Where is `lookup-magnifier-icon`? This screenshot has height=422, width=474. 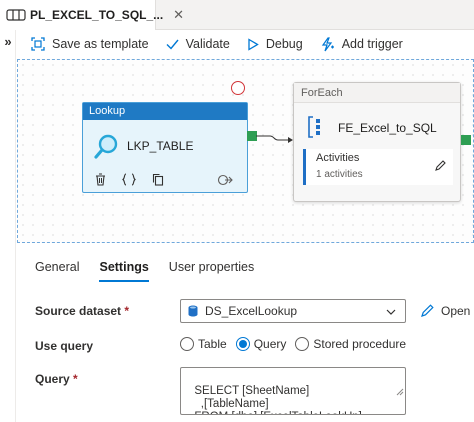
lookup-magnifier-icon is located at coordinates (107, 149).